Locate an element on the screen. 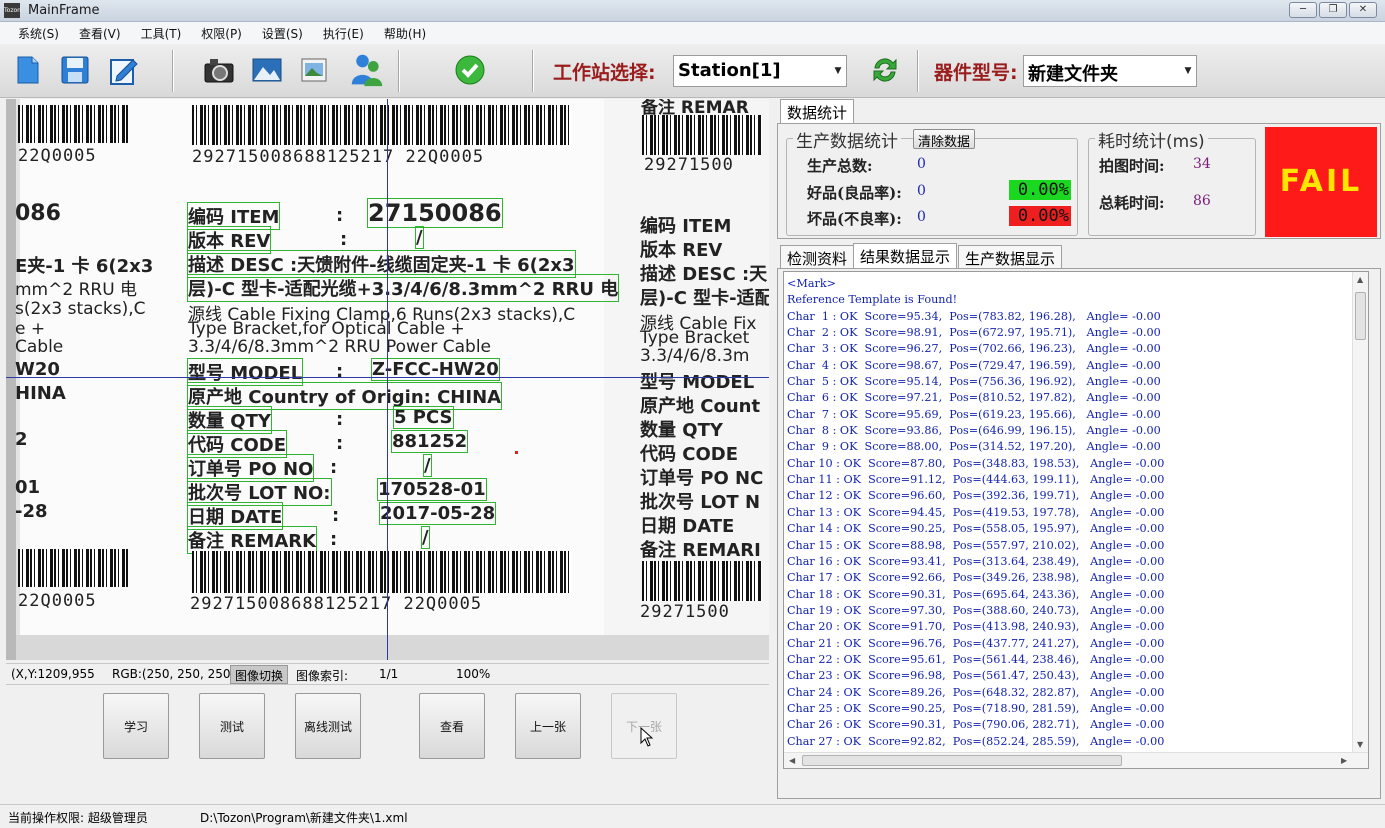  save-icon is located at coordinates (75, 70).